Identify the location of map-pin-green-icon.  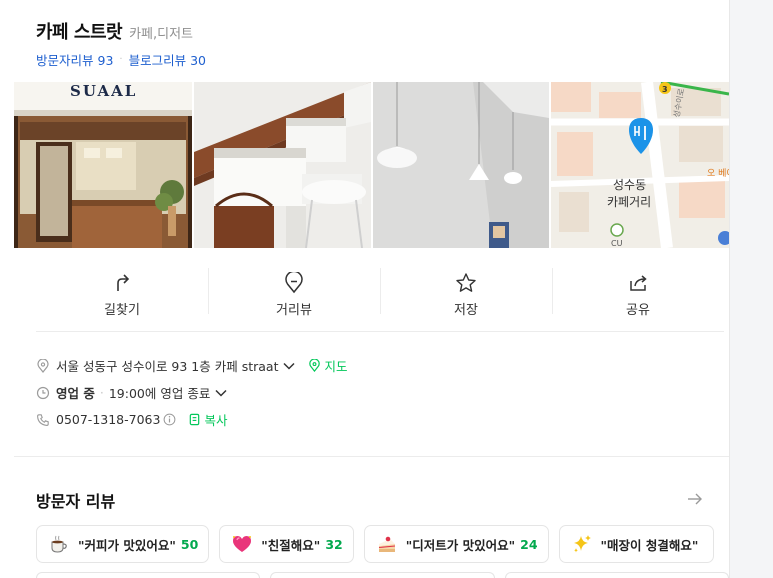
(315, 365).